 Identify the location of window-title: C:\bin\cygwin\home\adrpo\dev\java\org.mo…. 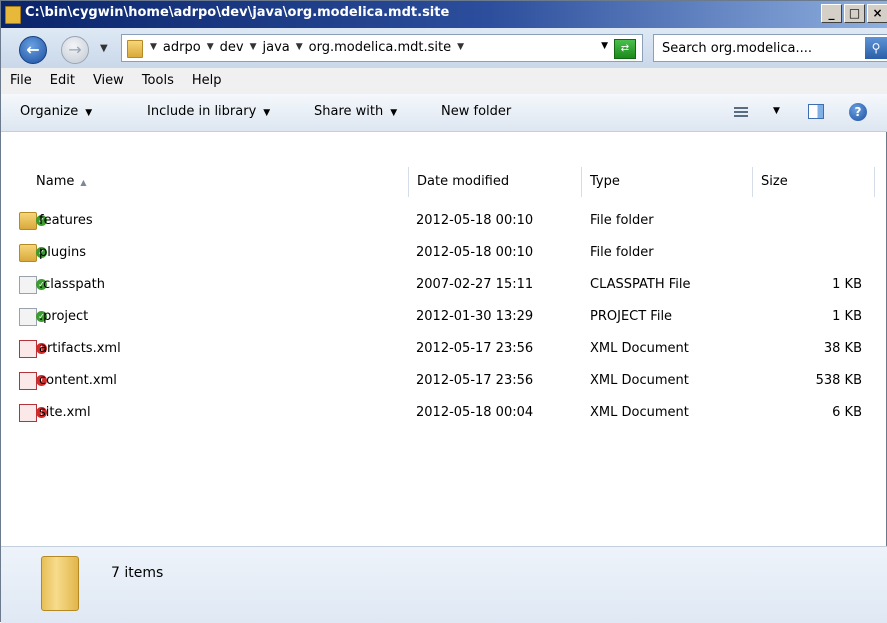
(237, 12).